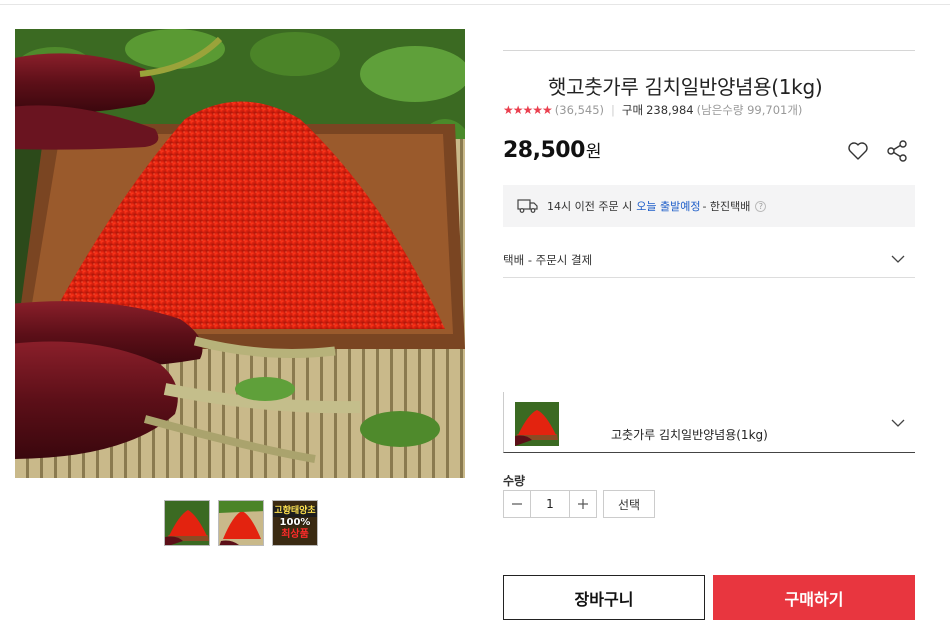 The image size is (950, 635). What do you see at coordinates (528, 206) in the screenshot?
I see `truck-icon` at bounding box center [528, 206].